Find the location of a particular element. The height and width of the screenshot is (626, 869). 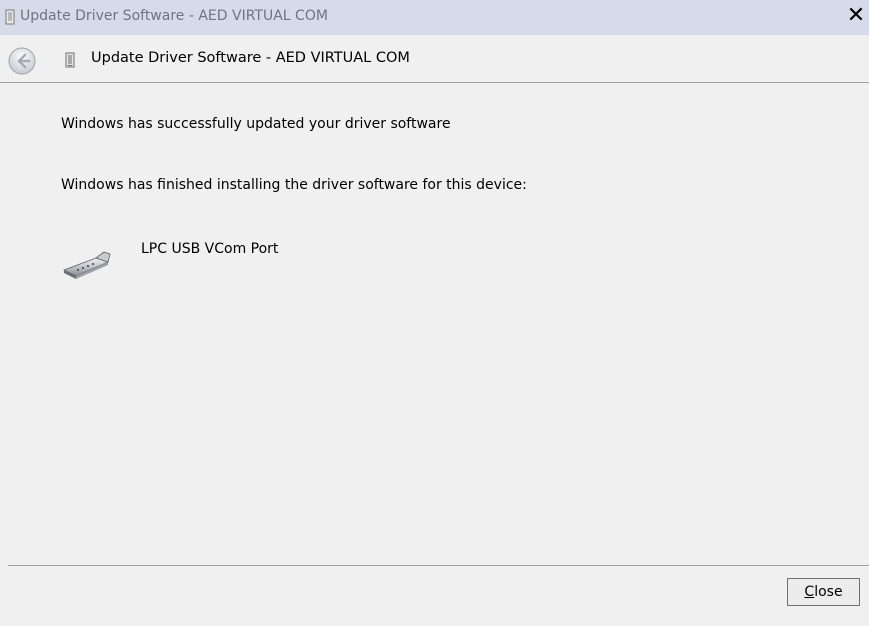

close-icon: ✕ is located at coordinates (856, 15).